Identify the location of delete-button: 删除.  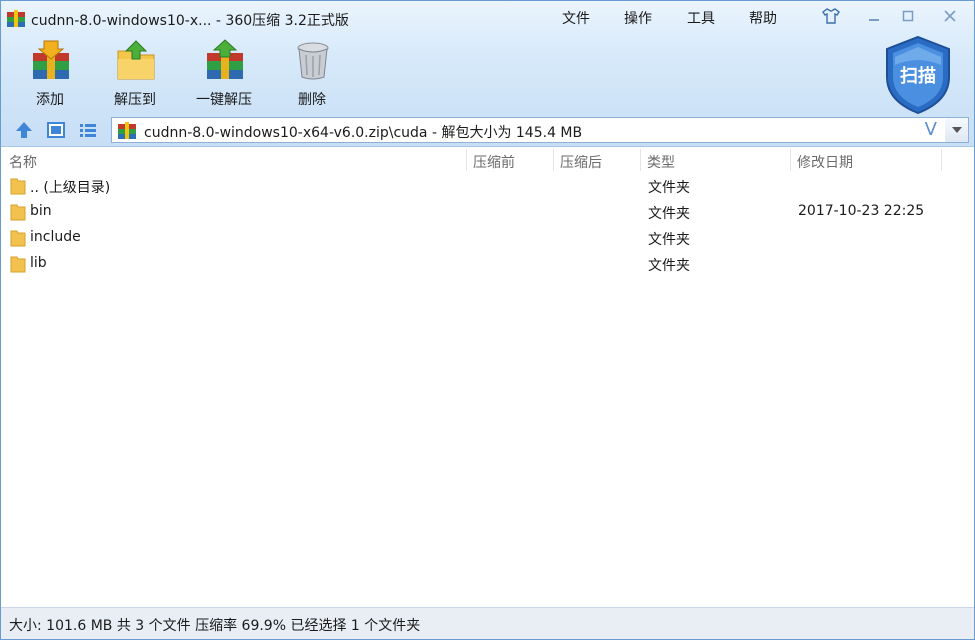
(312, 75).